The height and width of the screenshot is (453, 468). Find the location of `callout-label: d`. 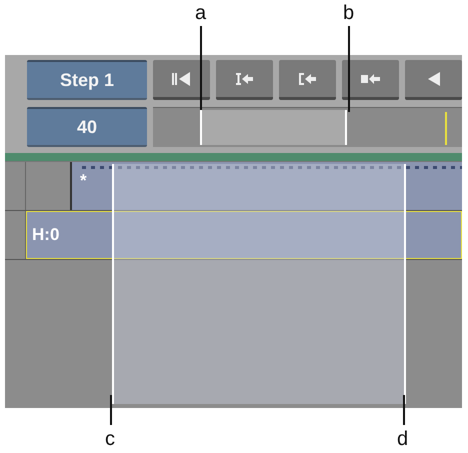

callout-label: d is located at coordinates (402, 439).